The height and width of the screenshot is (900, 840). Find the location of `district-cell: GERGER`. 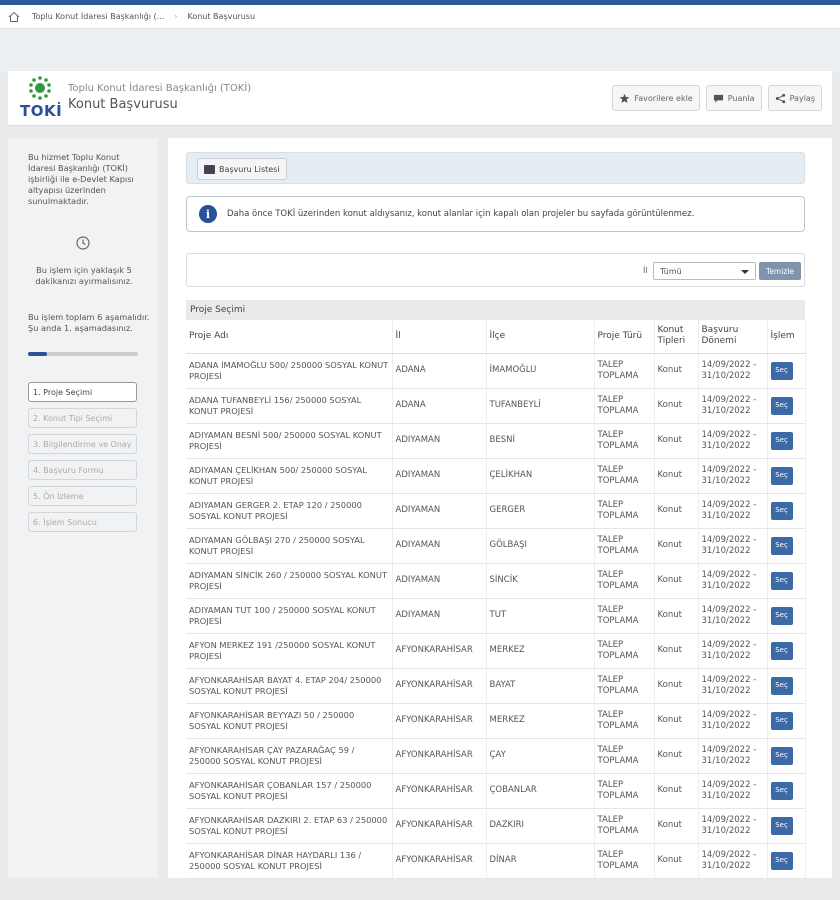

district-cell: GERGER is located at coordinates (540, 511).